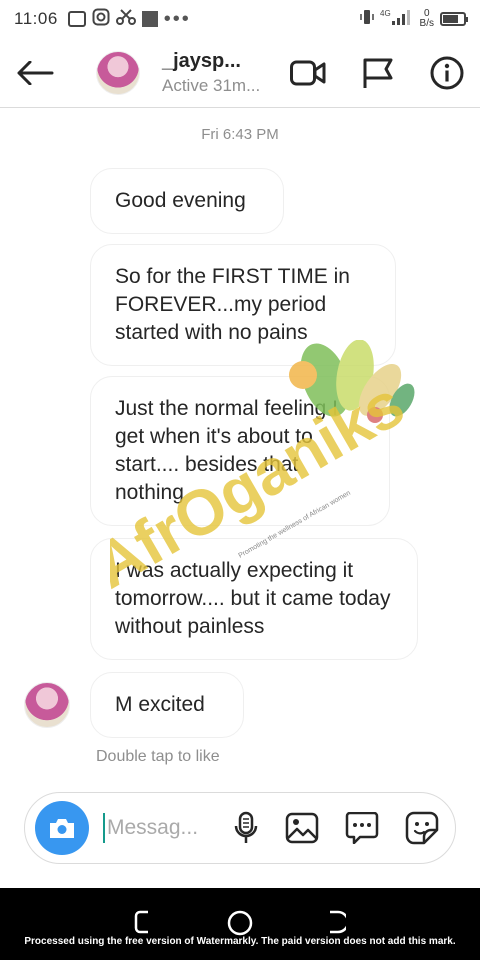  Describe the element at coordinates (76, 19) in the screenshot. I see `notification-icon` at that location.